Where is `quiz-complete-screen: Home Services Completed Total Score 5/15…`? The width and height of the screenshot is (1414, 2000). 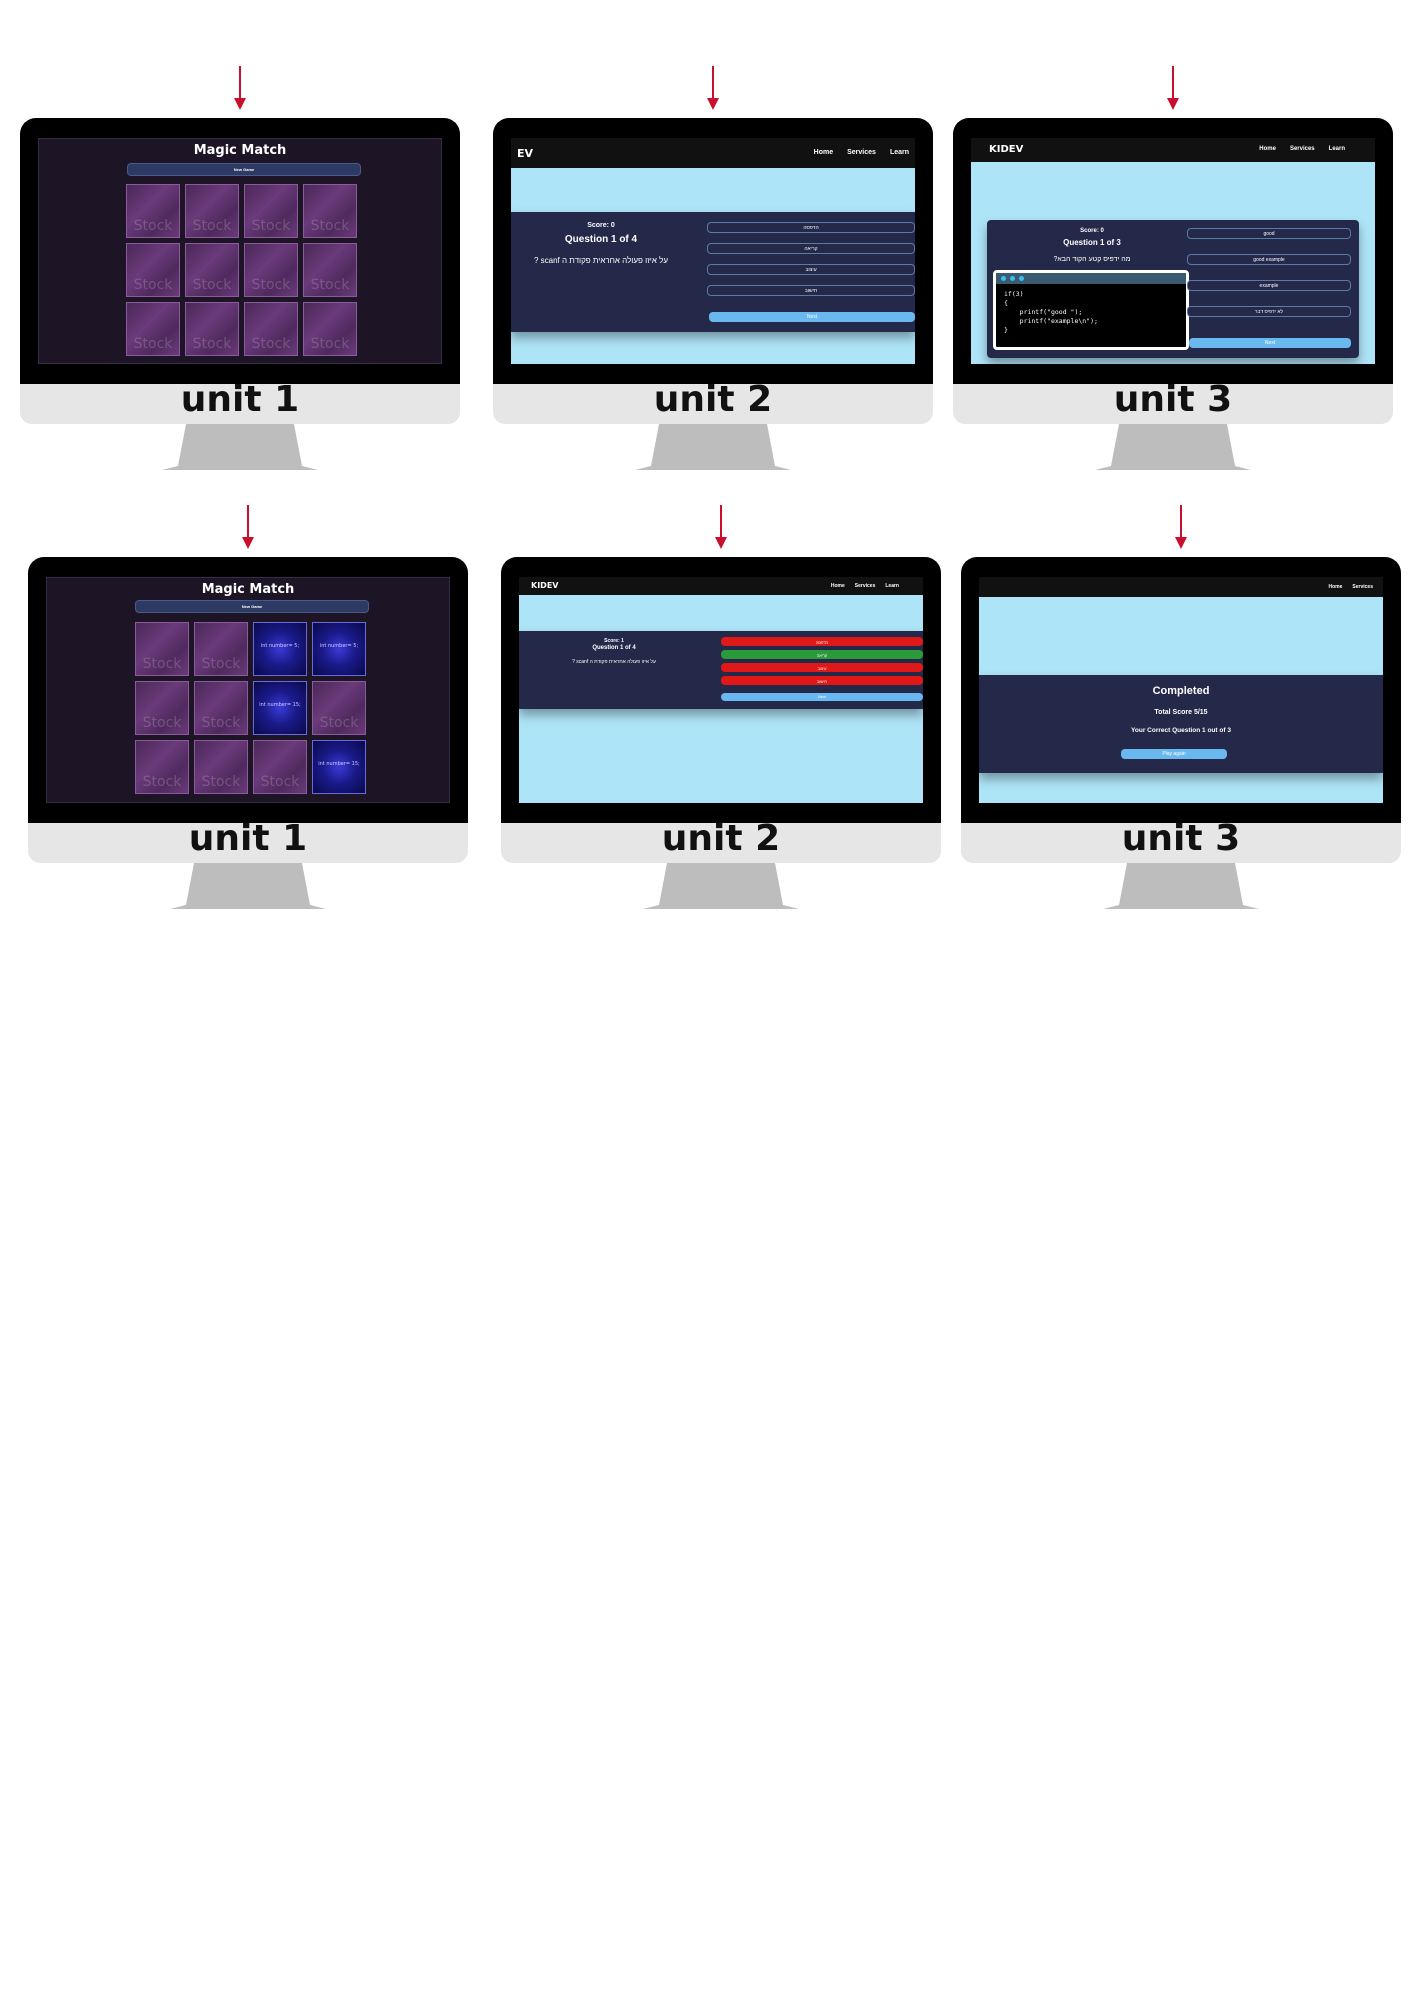
quiz-complete-screen: Home Services Completed Total Score 5/15… is located at coordinates (1181, 690).